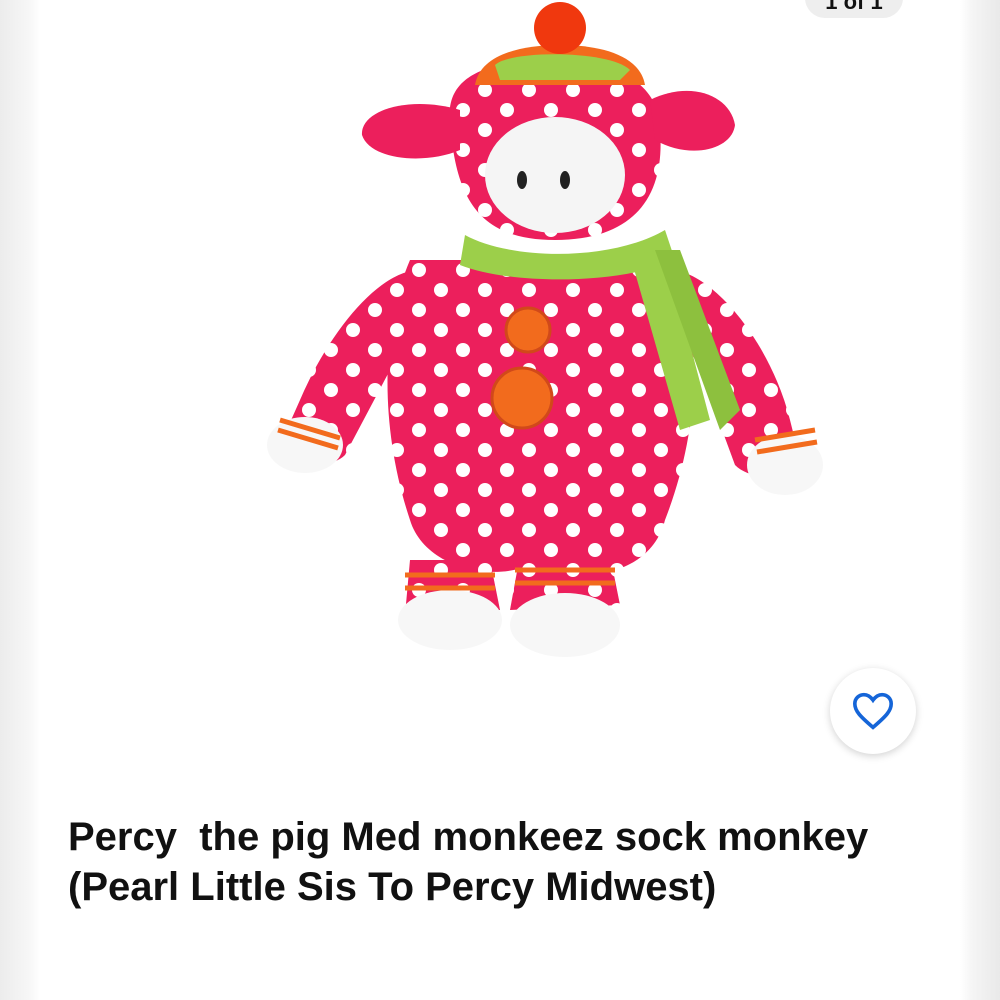 The height and width of the screenshot is (1000, 1000). I want to click on next-card-edge, so click(980, 500).